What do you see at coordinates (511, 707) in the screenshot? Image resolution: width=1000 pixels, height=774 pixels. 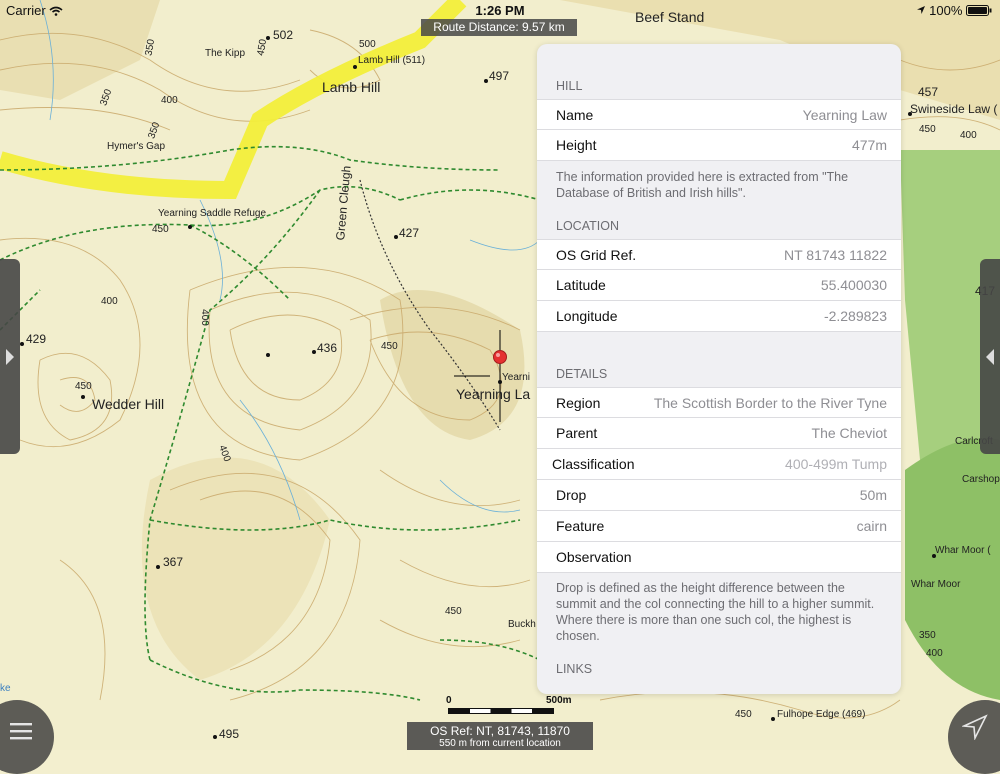 I see `scale-bar: 0 500m` at bounding box center [511, 707].